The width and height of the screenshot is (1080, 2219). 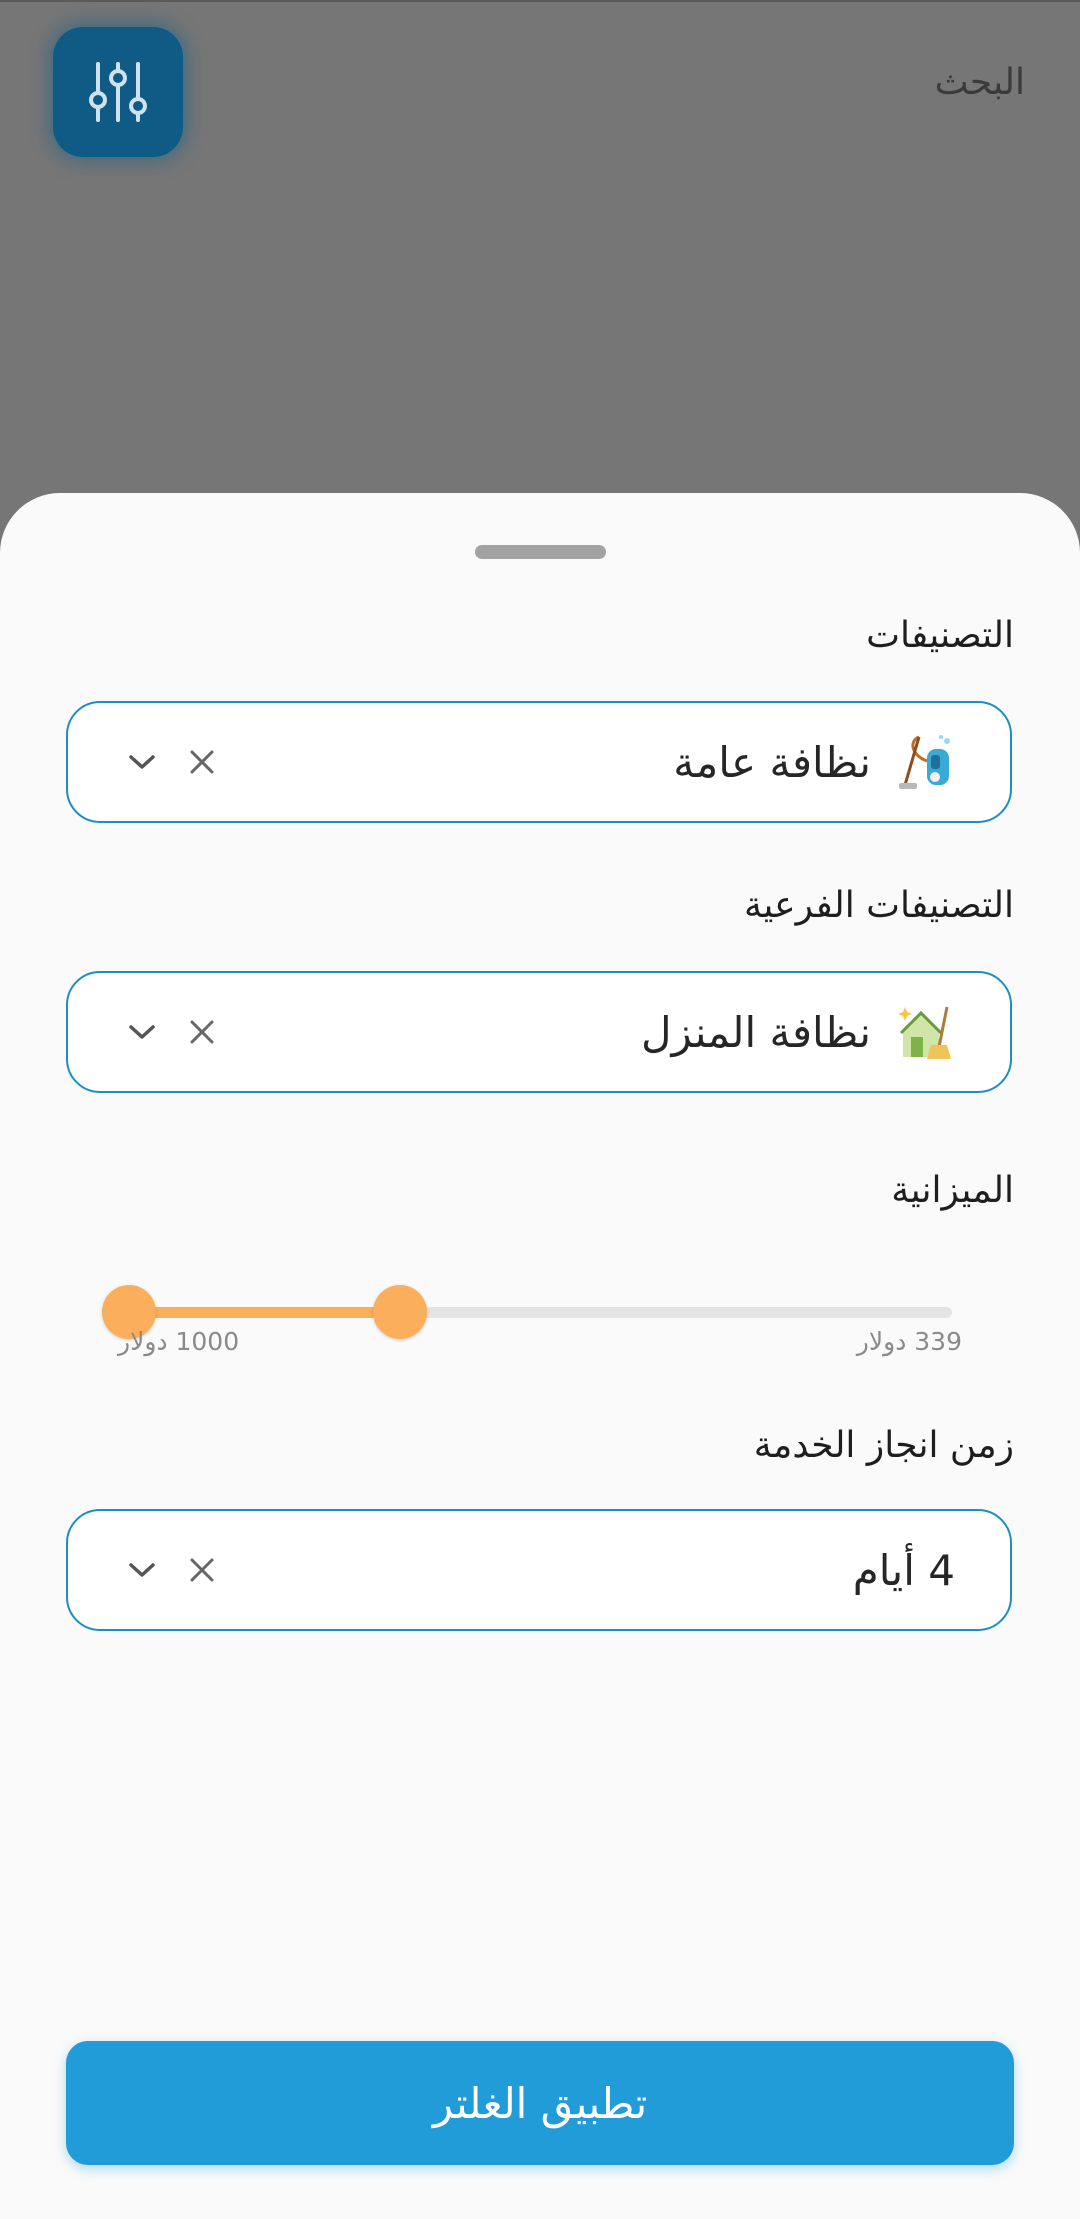 What do you see at coordinates (540, 1) in the screenshot?
I see `status-divider` at bounding box center [540, 1].